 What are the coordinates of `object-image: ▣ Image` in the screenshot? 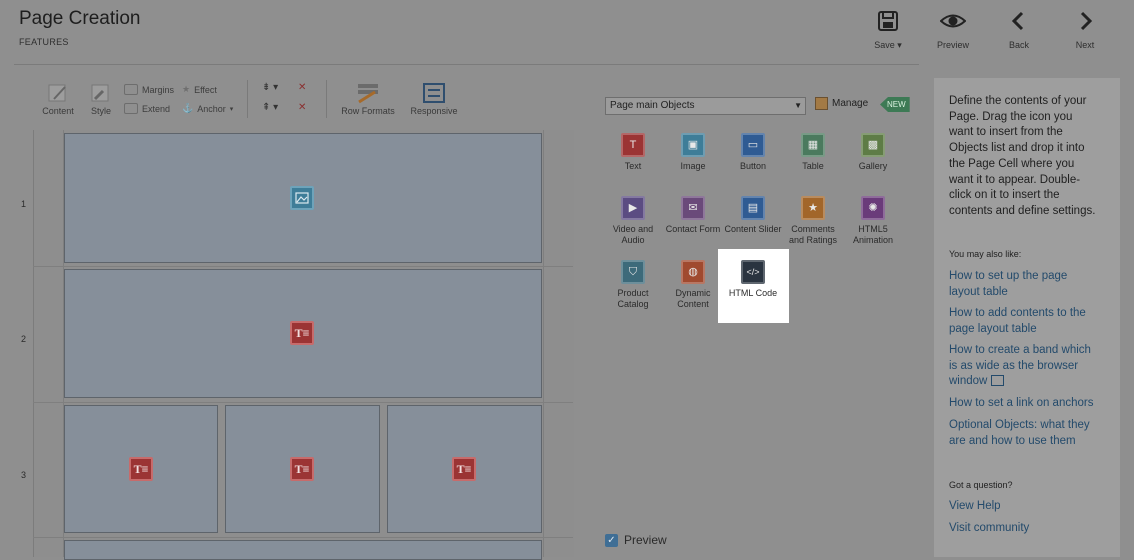 It's located at (693, 152).